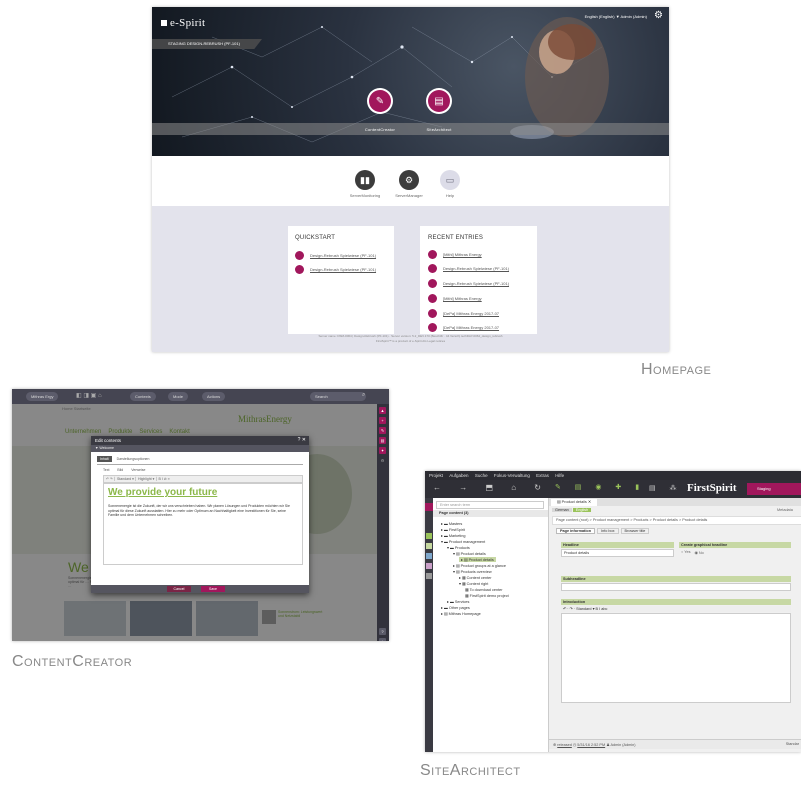 The width and height of the screenshot is (801, 791). Describe the element at coordinates (138, 470) in the screenshot. I see `subtab-verweise: Verweise` at that location.